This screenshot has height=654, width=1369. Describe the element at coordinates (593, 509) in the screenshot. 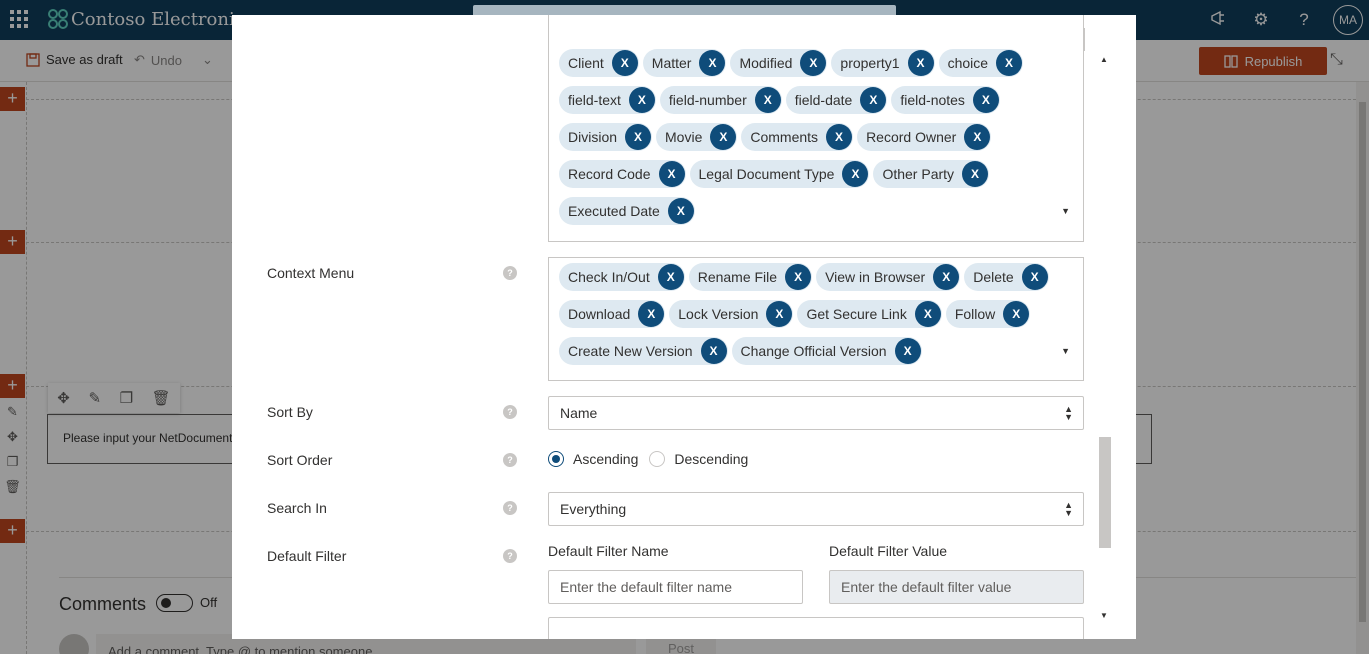

I see `search-in-value: Everything` at that location.